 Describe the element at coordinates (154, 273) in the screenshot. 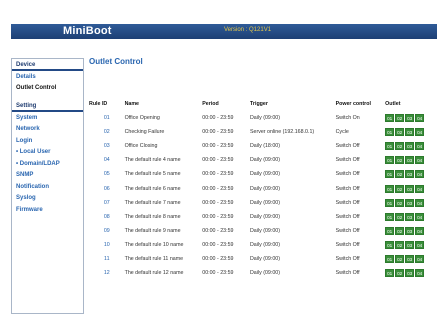

I see `rule-name-cell: The default rule 12 name` at that location.